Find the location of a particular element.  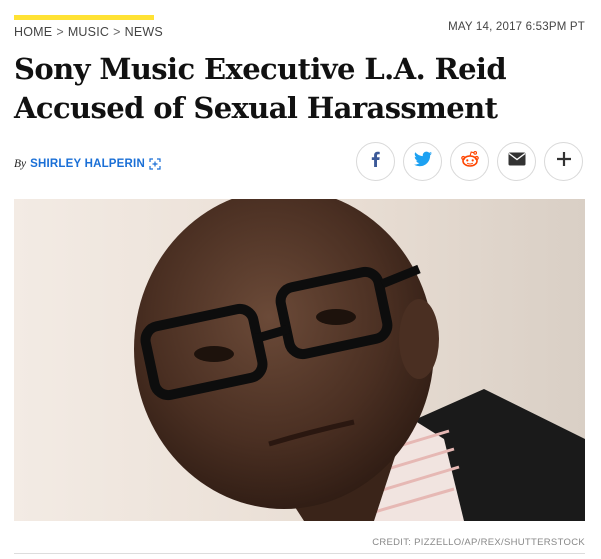

share-twitter-button is located at coordinates (422, 161).